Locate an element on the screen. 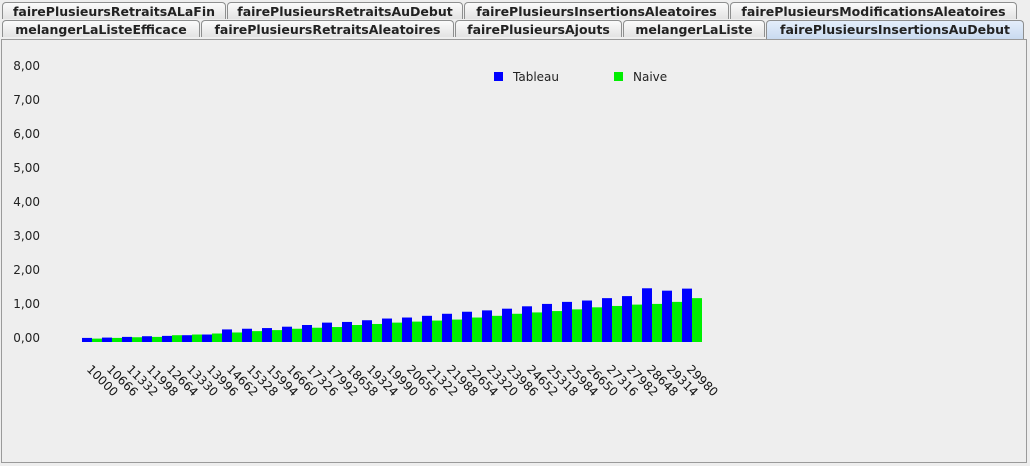 Image resolution: width=1030 pixels, height=466 pixels. tab-melangerLaListe: melangerLaListe is located at coordinates (694, 28).